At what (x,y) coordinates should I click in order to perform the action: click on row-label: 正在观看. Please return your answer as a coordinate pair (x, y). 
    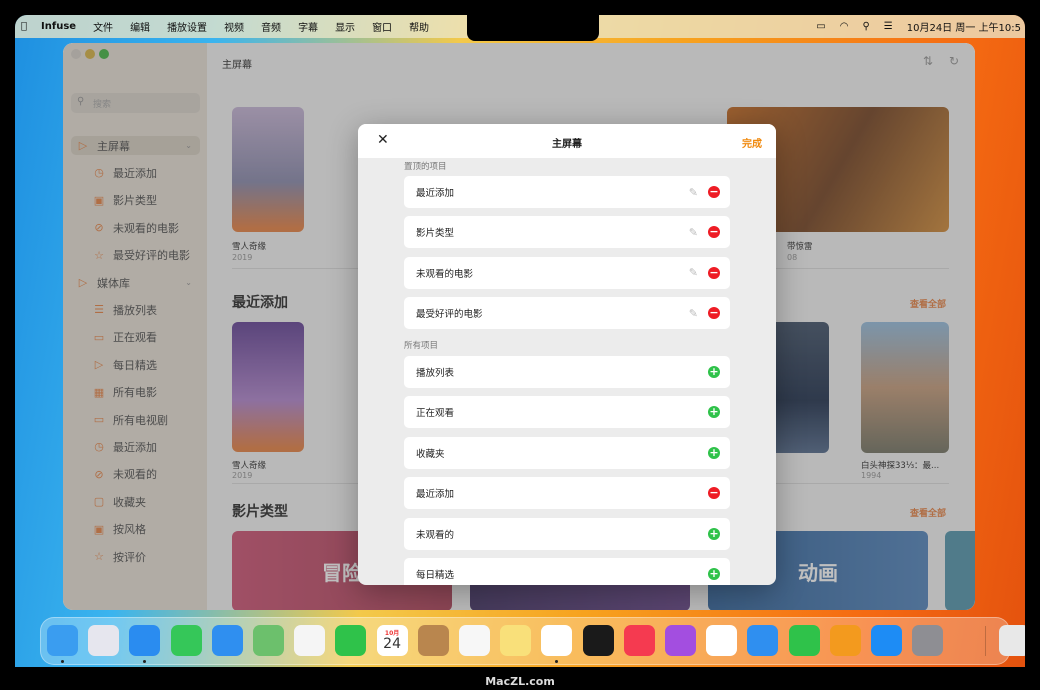
    Looking at the image, I should click on (435, 414).